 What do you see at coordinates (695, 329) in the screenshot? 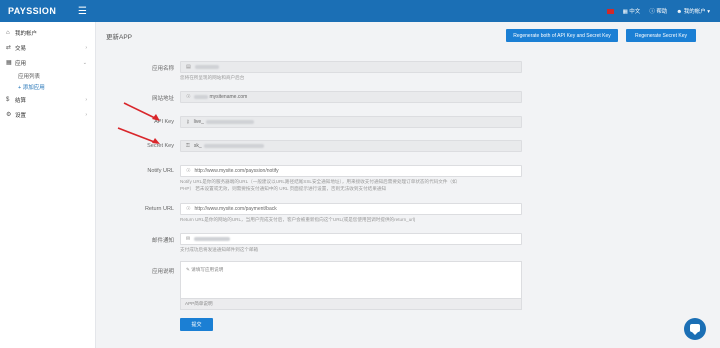
I see `chat-bubble-icon` at bounding box center [695, 329].